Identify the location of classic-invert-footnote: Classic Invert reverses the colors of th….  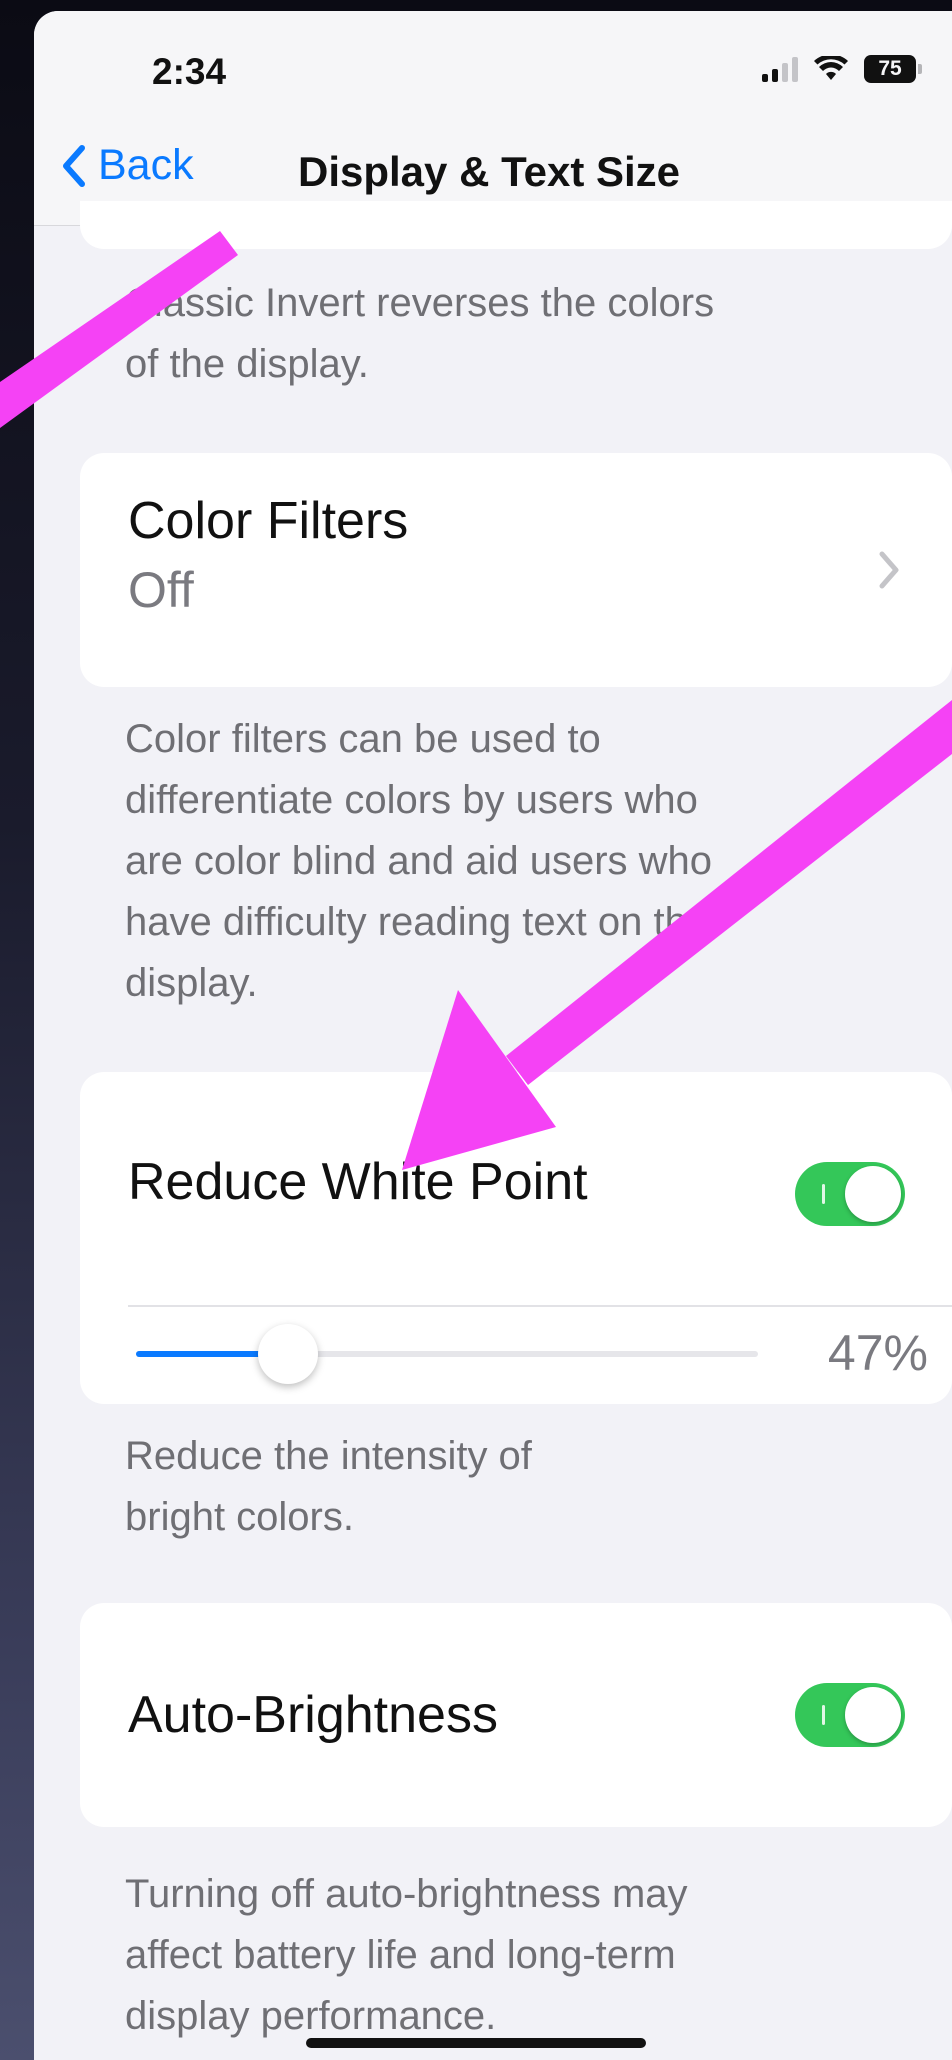
(525, 334).